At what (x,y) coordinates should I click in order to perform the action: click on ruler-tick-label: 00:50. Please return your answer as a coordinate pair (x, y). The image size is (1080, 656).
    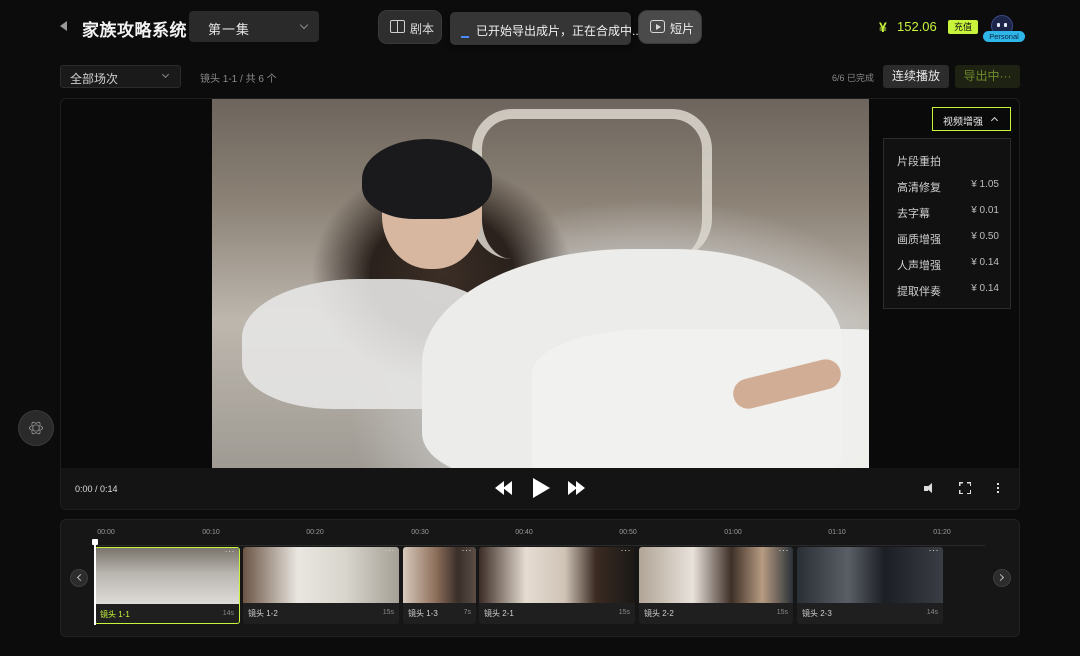
    Looking at the image, I should click on (628, 532).